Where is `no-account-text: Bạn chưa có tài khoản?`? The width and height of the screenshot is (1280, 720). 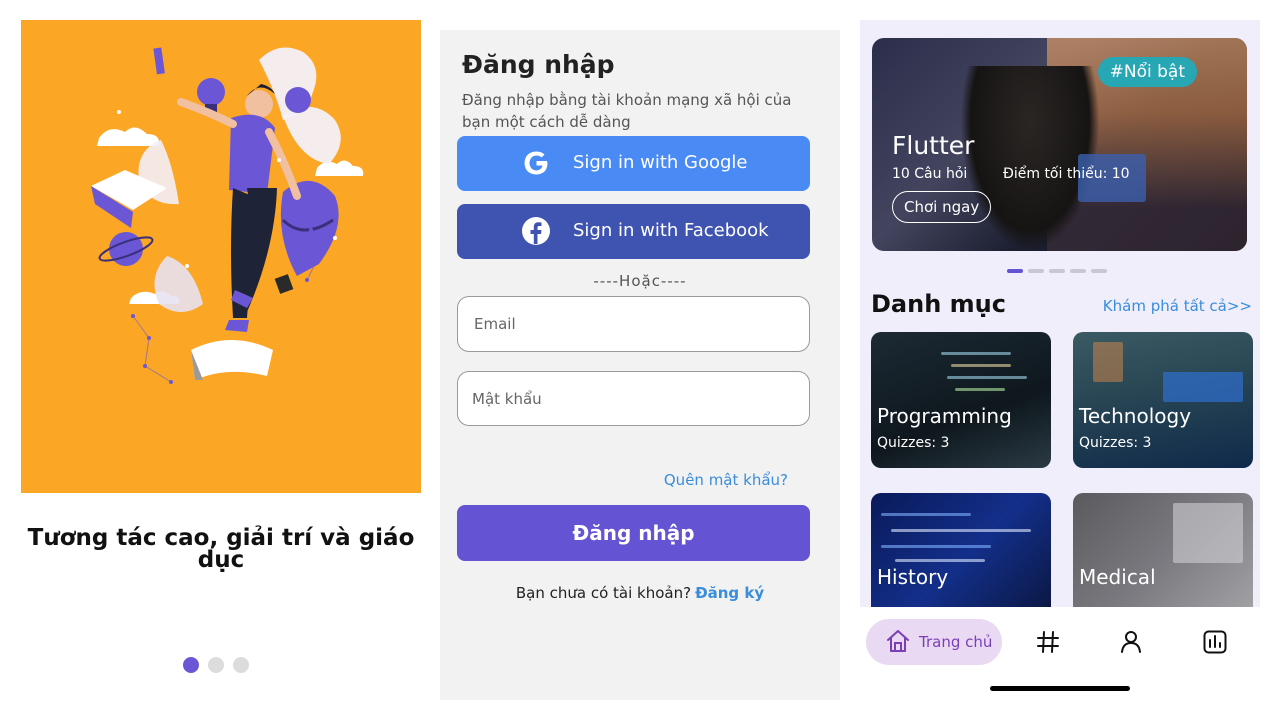
no-account-text: Bạn chưa có tài khoản? is located at coordinates (603, 593).